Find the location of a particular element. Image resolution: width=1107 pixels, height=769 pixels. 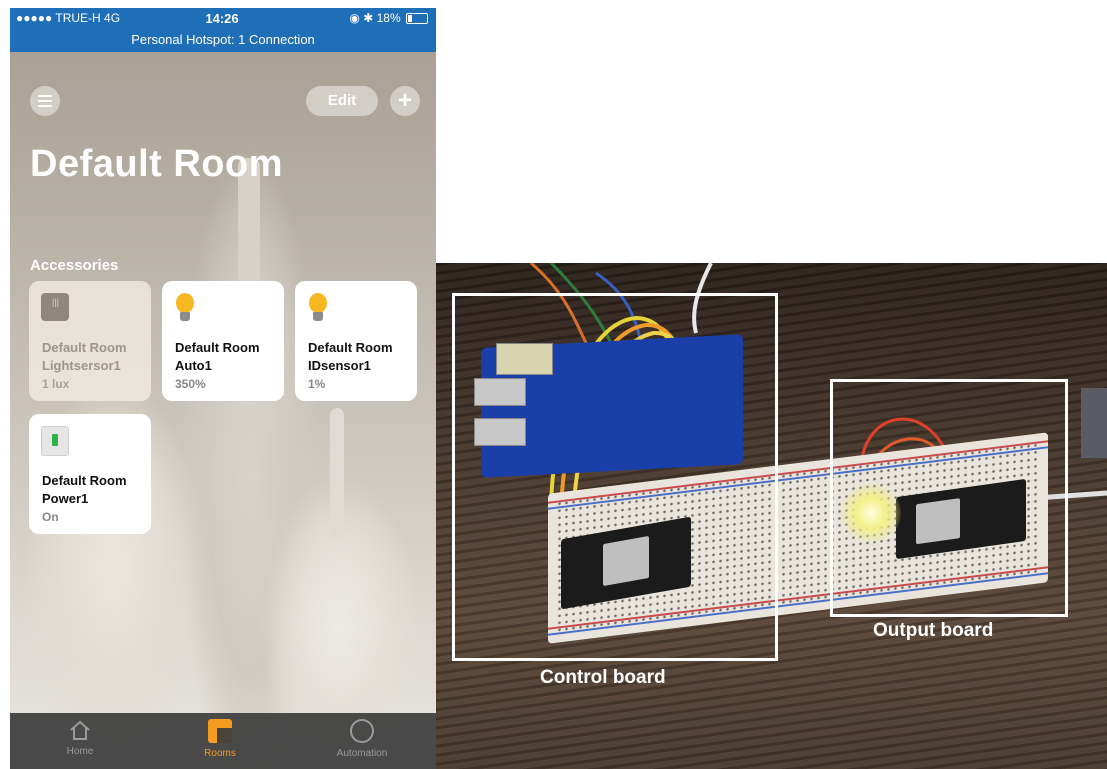

rooms-list-button is located at coordinates (45, 101).